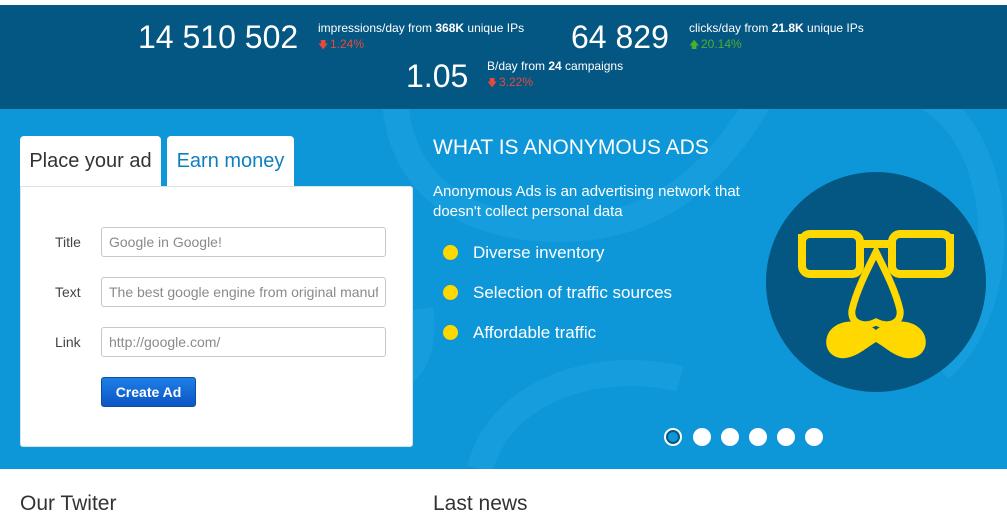  Describe the element at coordinates (876, 282) in the screenshot. I see `disguise-glasses-mustache-icon` at that location.